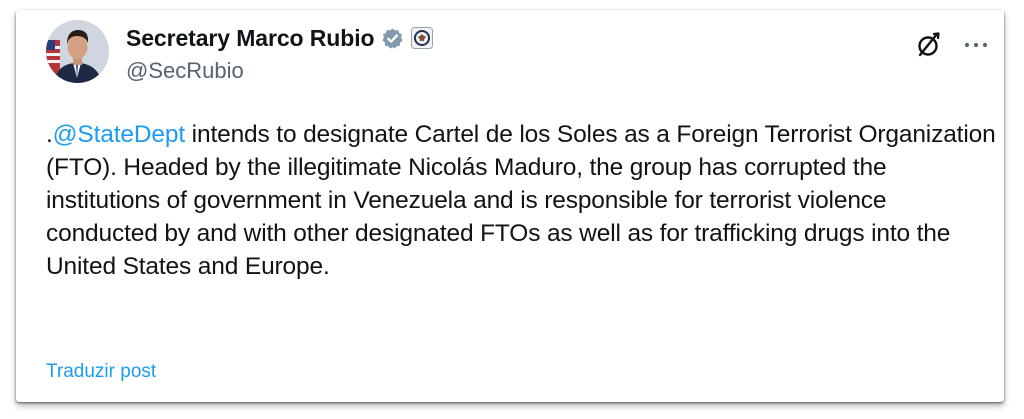  What do you see at coordinates (250, 38) in the screenshot?
I see `author-display-name: Secretary Marco Rubio` at bounding box center [250, 38].